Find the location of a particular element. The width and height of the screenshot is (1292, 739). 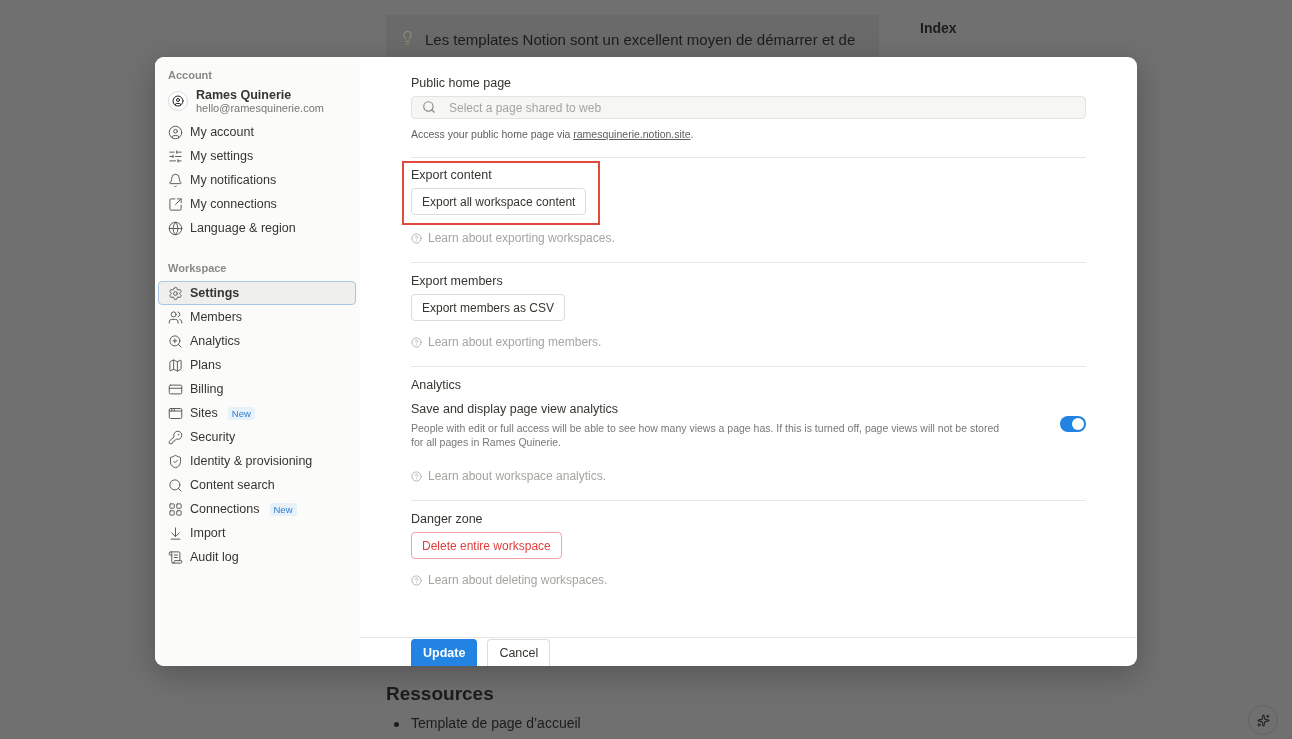

setting-label: Save and display page view analytics is located at coordinates (515, 409).